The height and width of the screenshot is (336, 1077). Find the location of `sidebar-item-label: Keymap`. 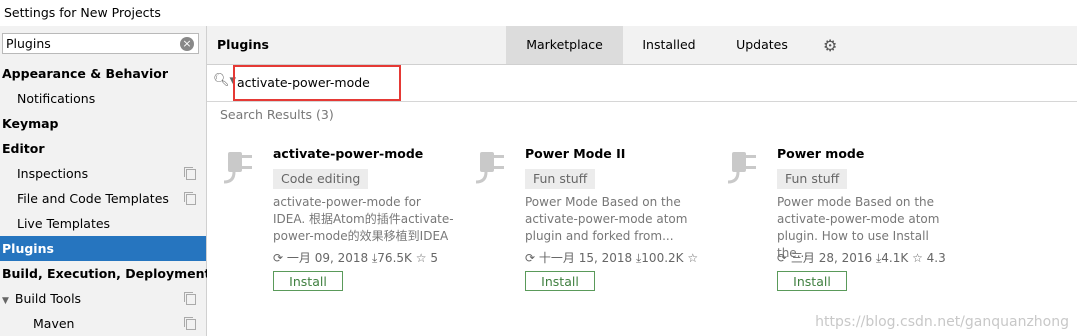

sidebar-item-label: Keymap is located at coordinates (30, 123).